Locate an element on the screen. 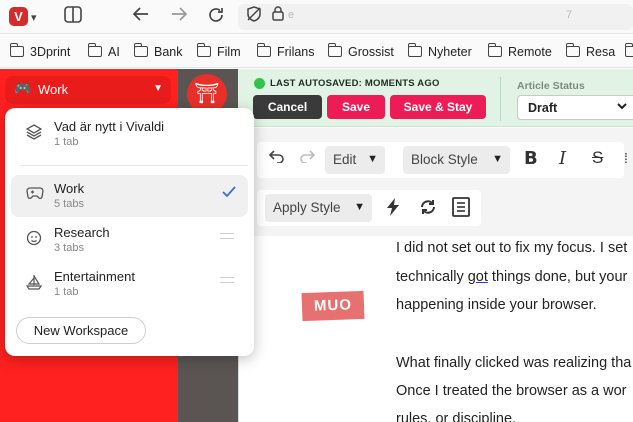 The height and width of the screenshot is (422, 633). article-status-select: Draft is located at coordinates (575, 107).